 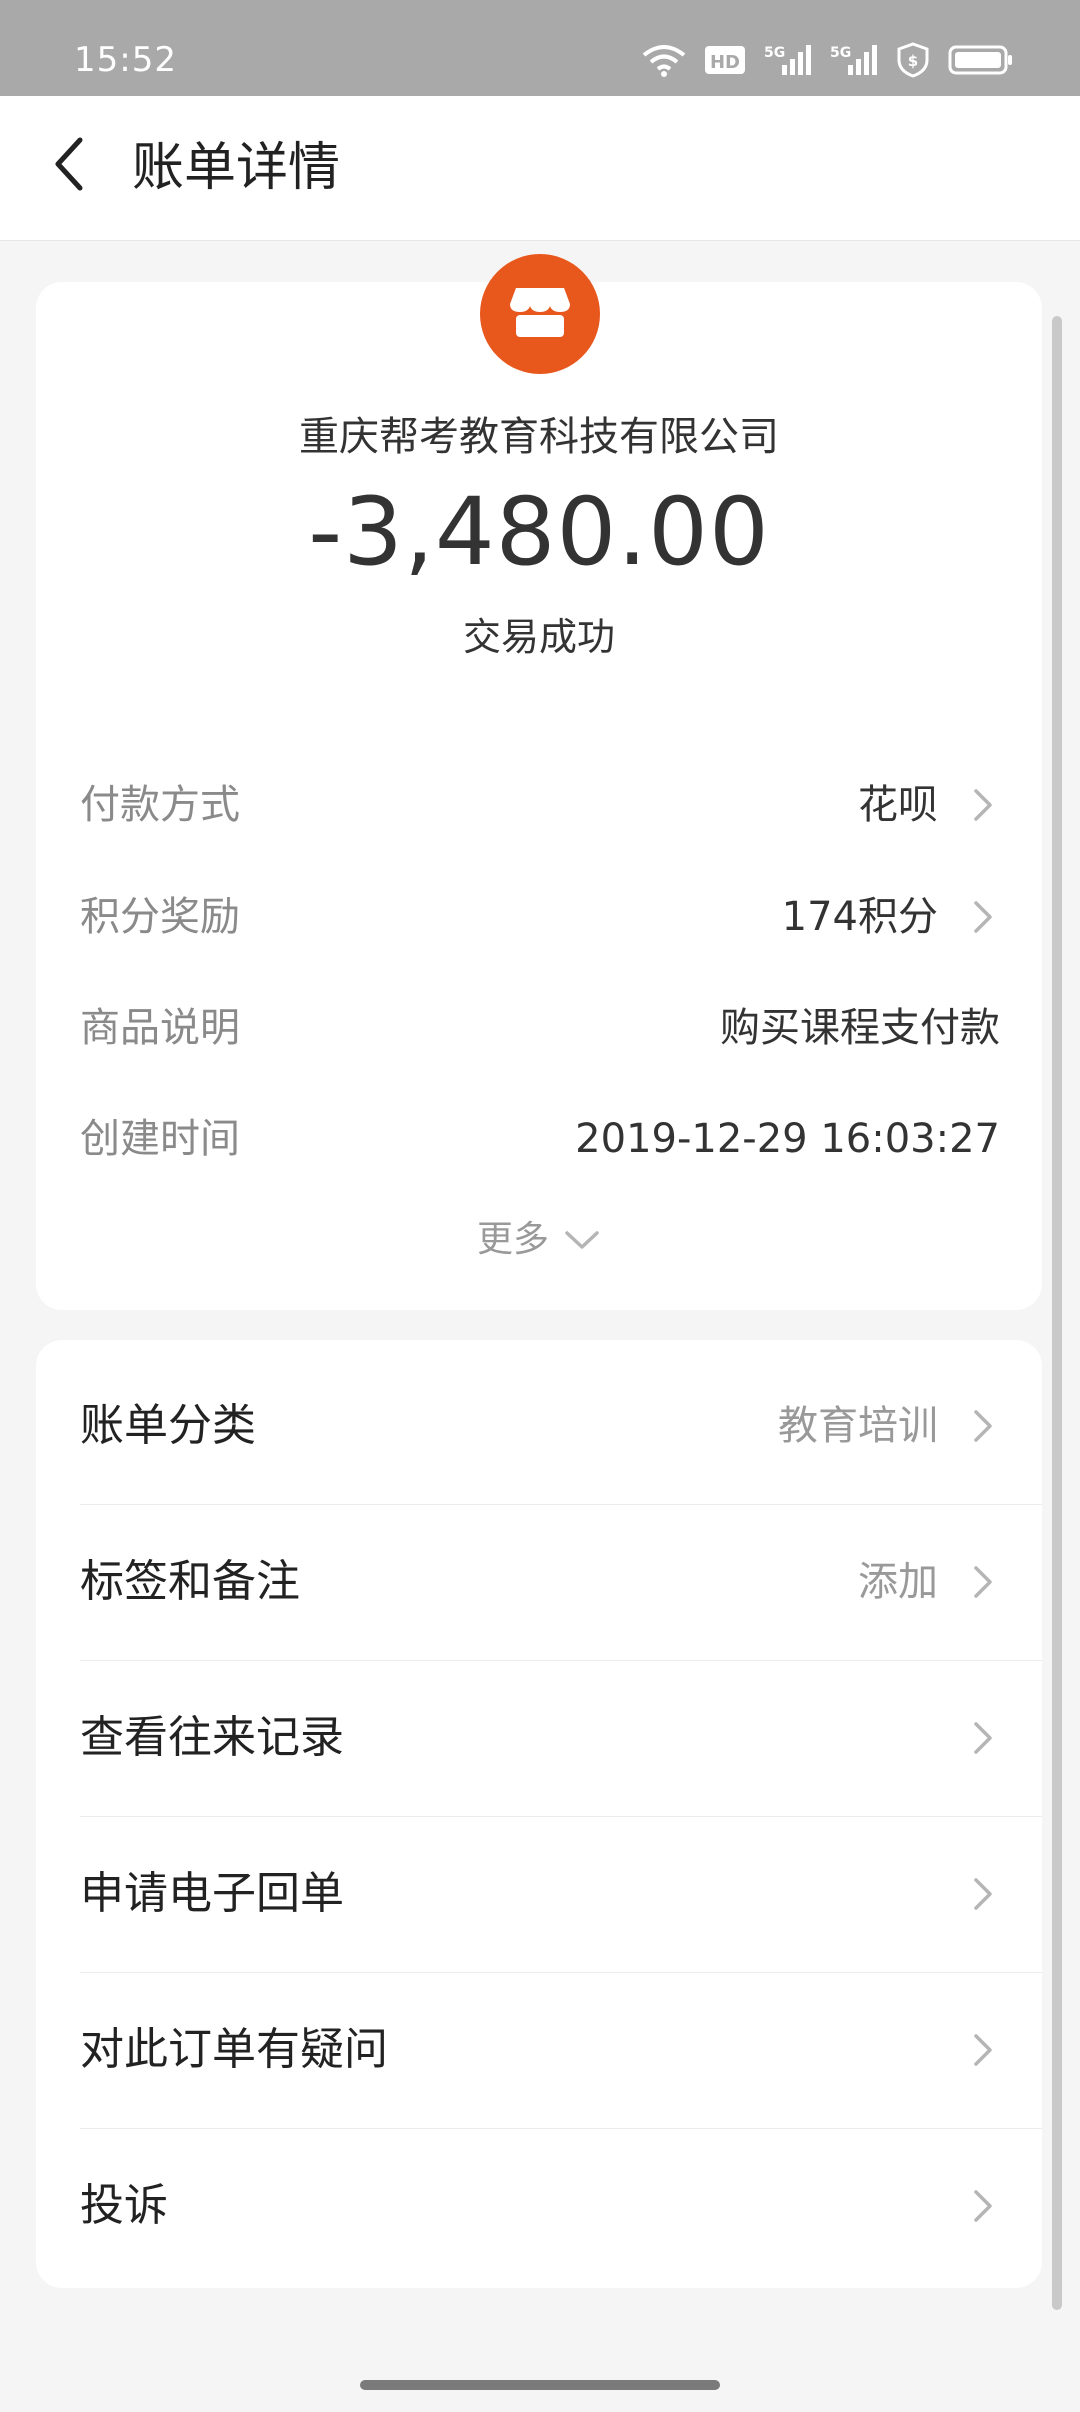 What do you see at coordinates (540, 48) in the screenshot?
I see `status-bar: 15:52 HD 5G 5G $` at bounding box center [540, 48].